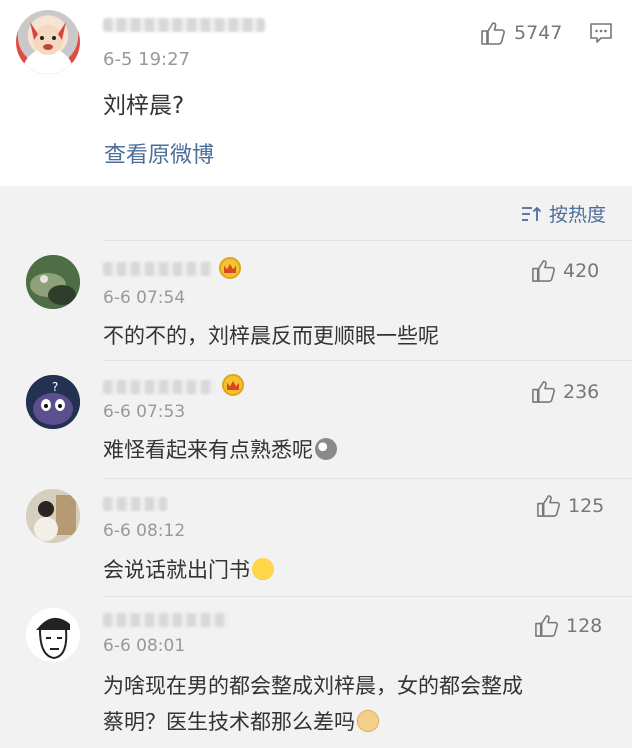  What do you see at coordinates (538, 33) in the screenshot?
I see `main-post-like-count: 5747` at bounding box center [538, 33].